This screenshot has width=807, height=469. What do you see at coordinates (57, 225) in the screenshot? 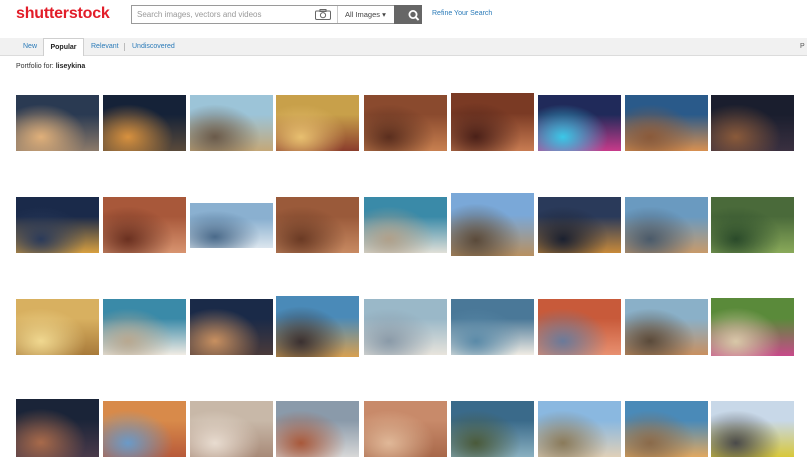
I see `thumbnail-night-coast-city` at bounding box center [57, 225].